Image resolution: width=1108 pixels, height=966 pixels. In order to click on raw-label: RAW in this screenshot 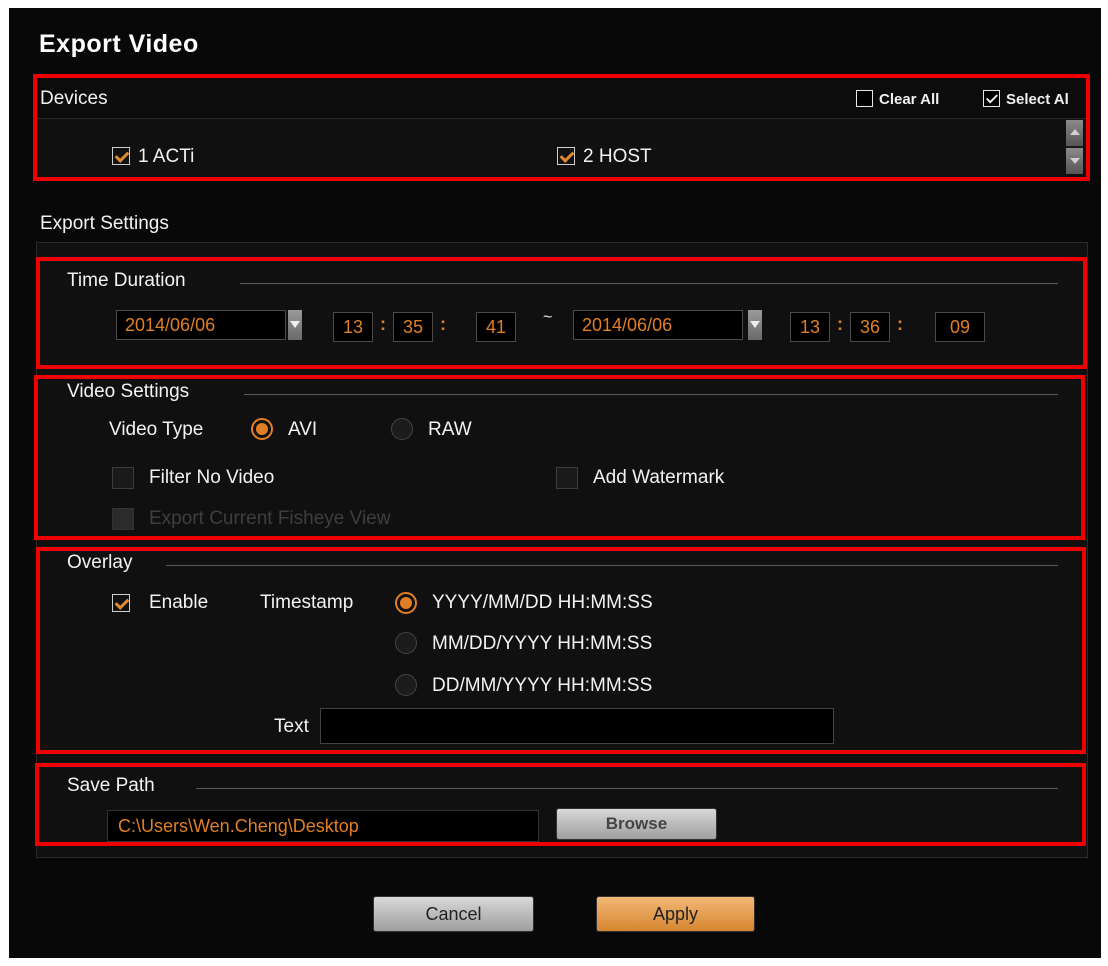, I will do `click(450, 429)`.